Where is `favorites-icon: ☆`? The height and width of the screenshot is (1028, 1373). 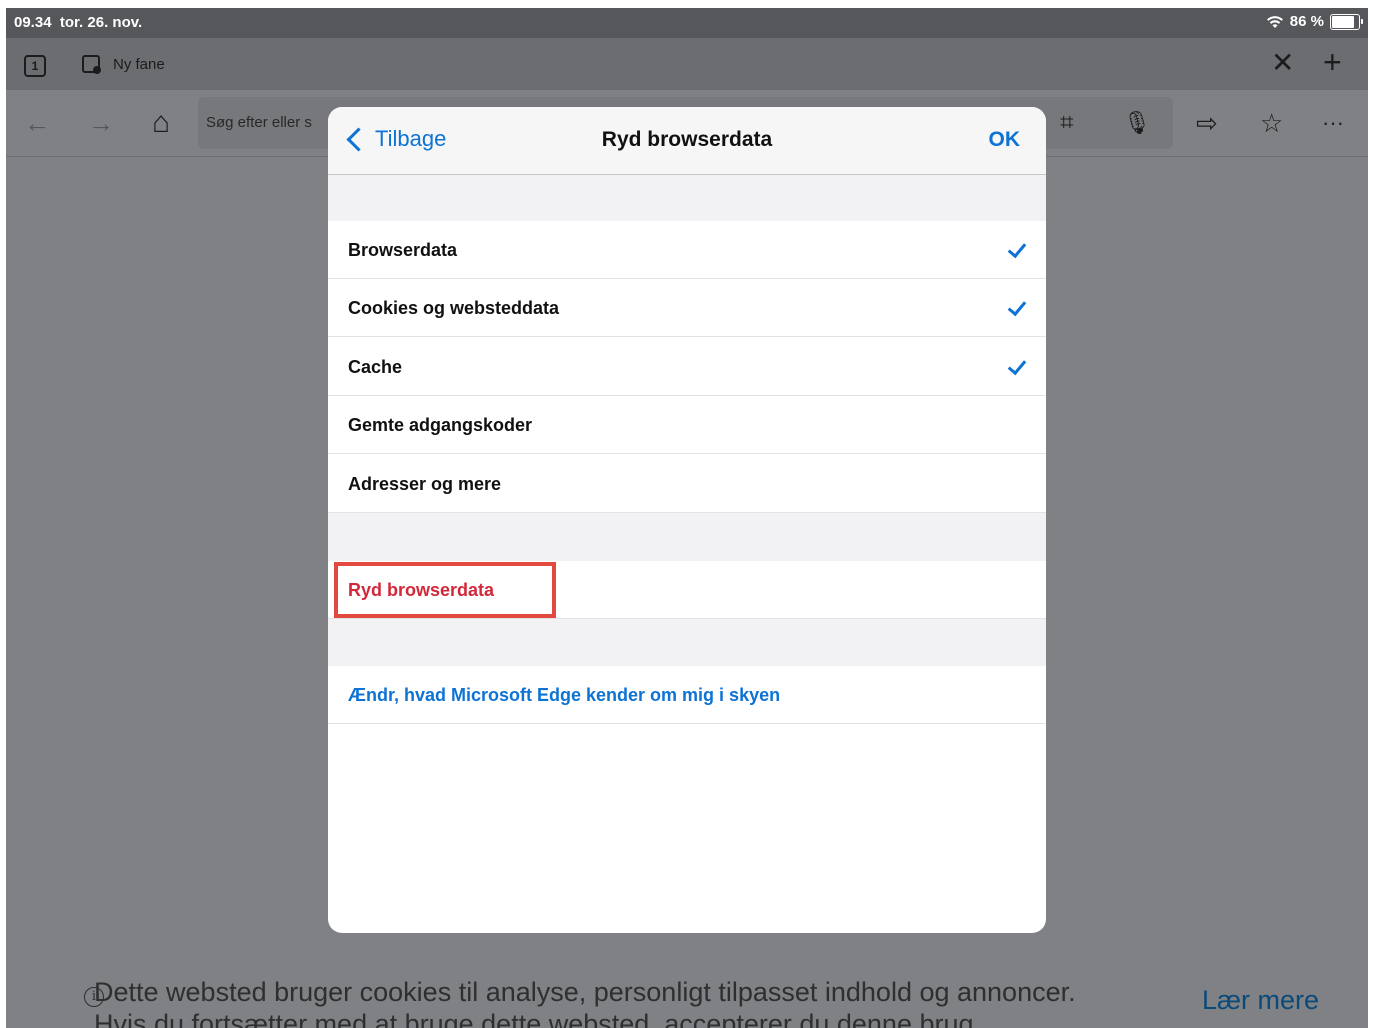
favorites-icon: ☆ is located at coordinates (1271, 123).